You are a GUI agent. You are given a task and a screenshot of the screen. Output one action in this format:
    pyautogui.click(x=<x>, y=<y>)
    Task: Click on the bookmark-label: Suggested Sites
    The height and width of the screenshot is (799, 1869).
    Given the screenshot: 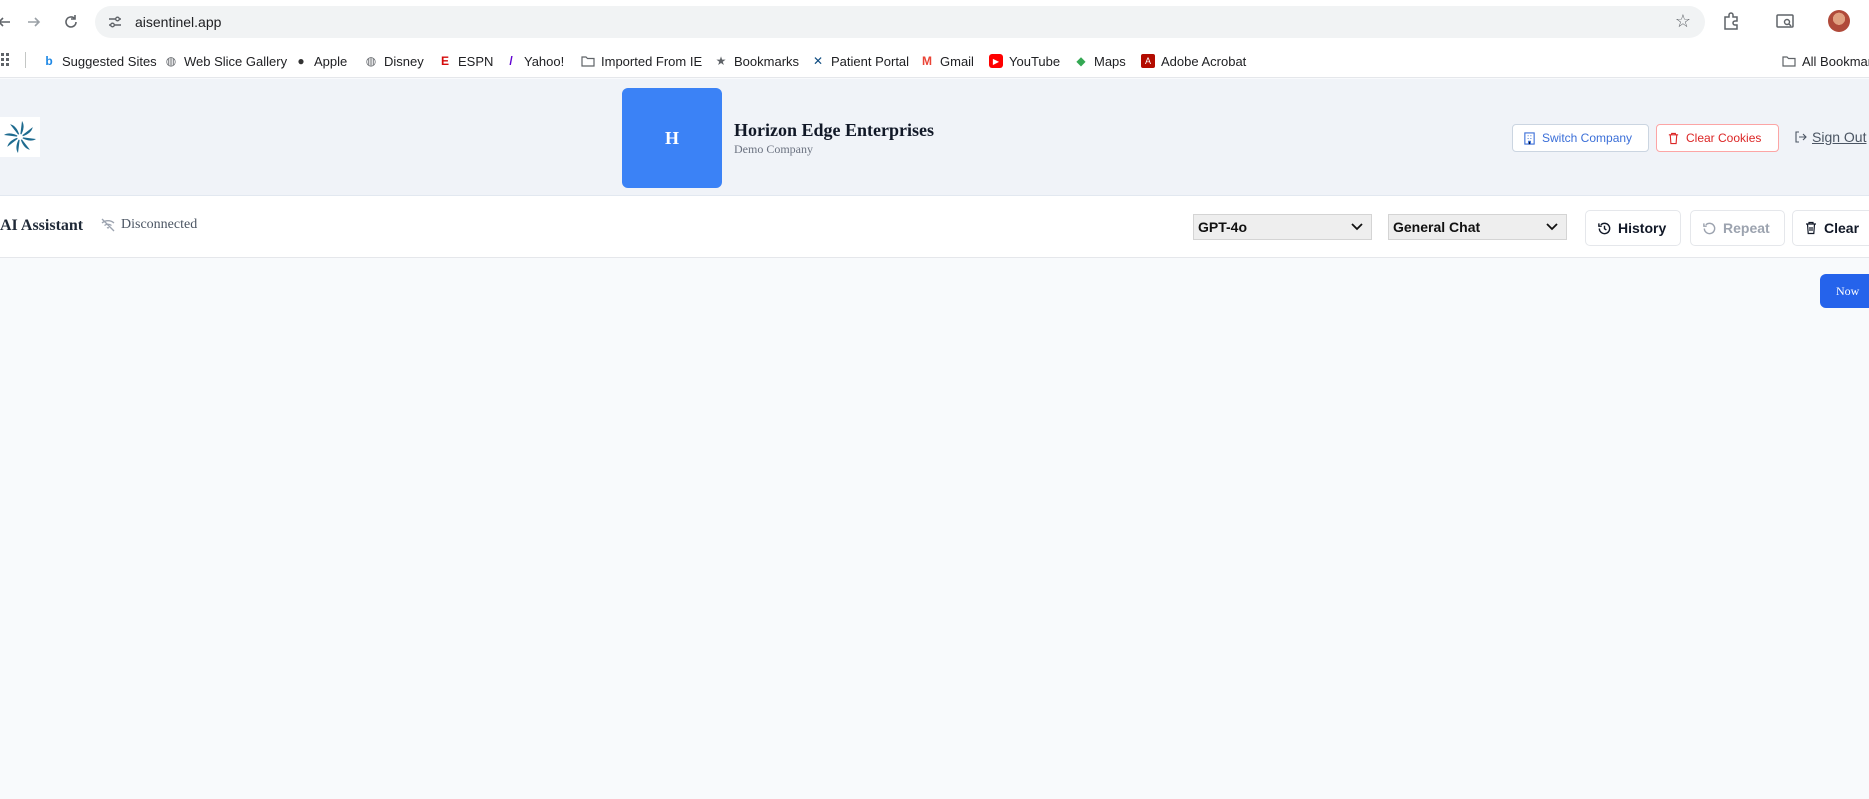 What is the action you would take?
    pyautogui.click(x=109, y=61)
    